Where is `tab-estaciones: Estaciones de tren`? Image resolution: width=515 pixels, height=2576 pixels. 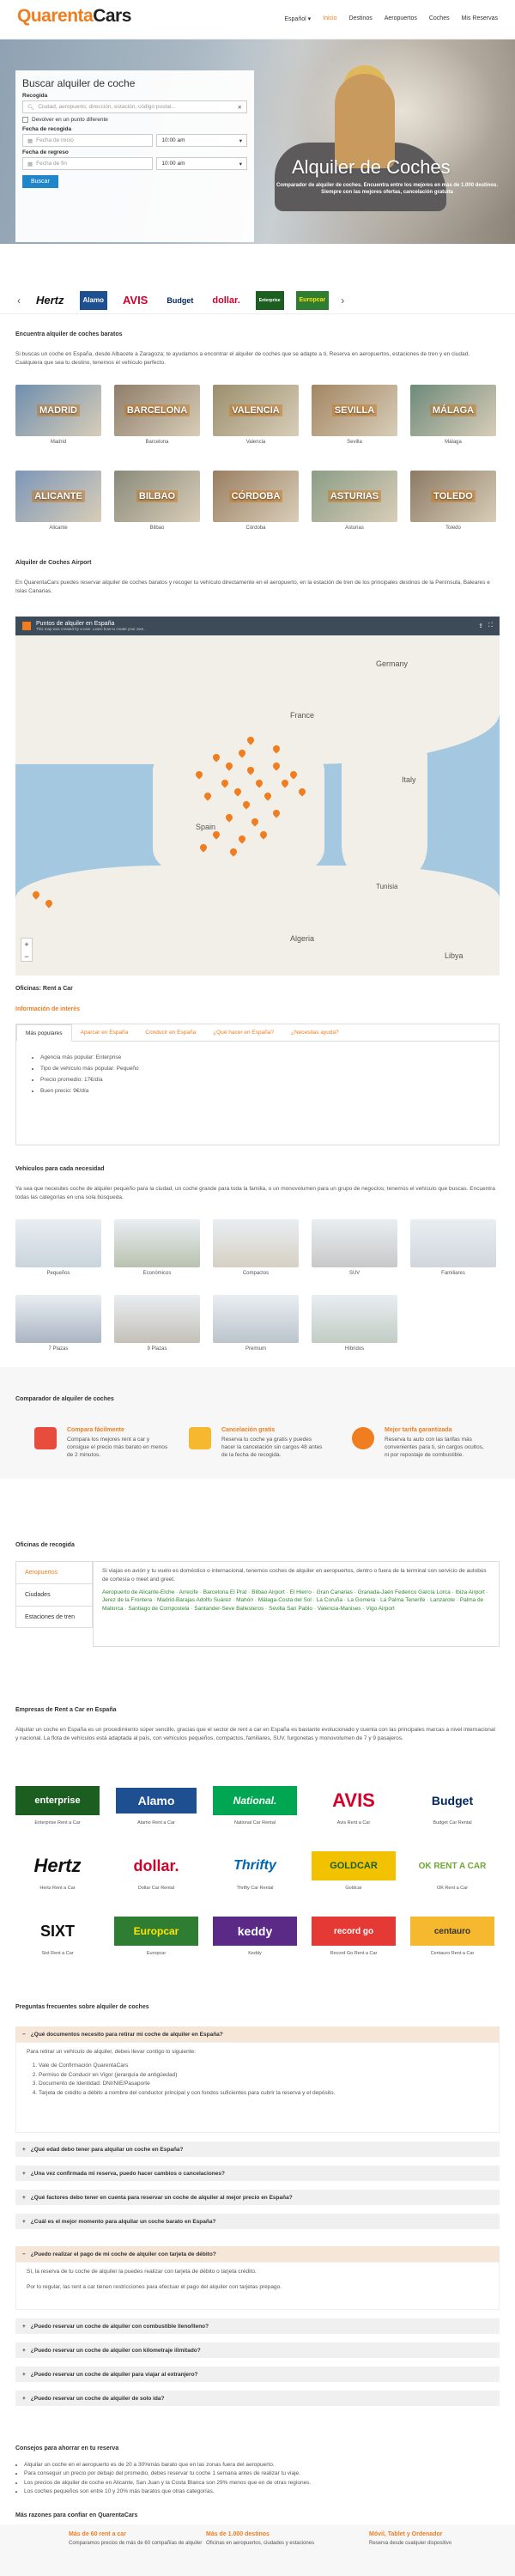 tab-estaciones: Estaciones de tren is located at coordinates (54, 1617).